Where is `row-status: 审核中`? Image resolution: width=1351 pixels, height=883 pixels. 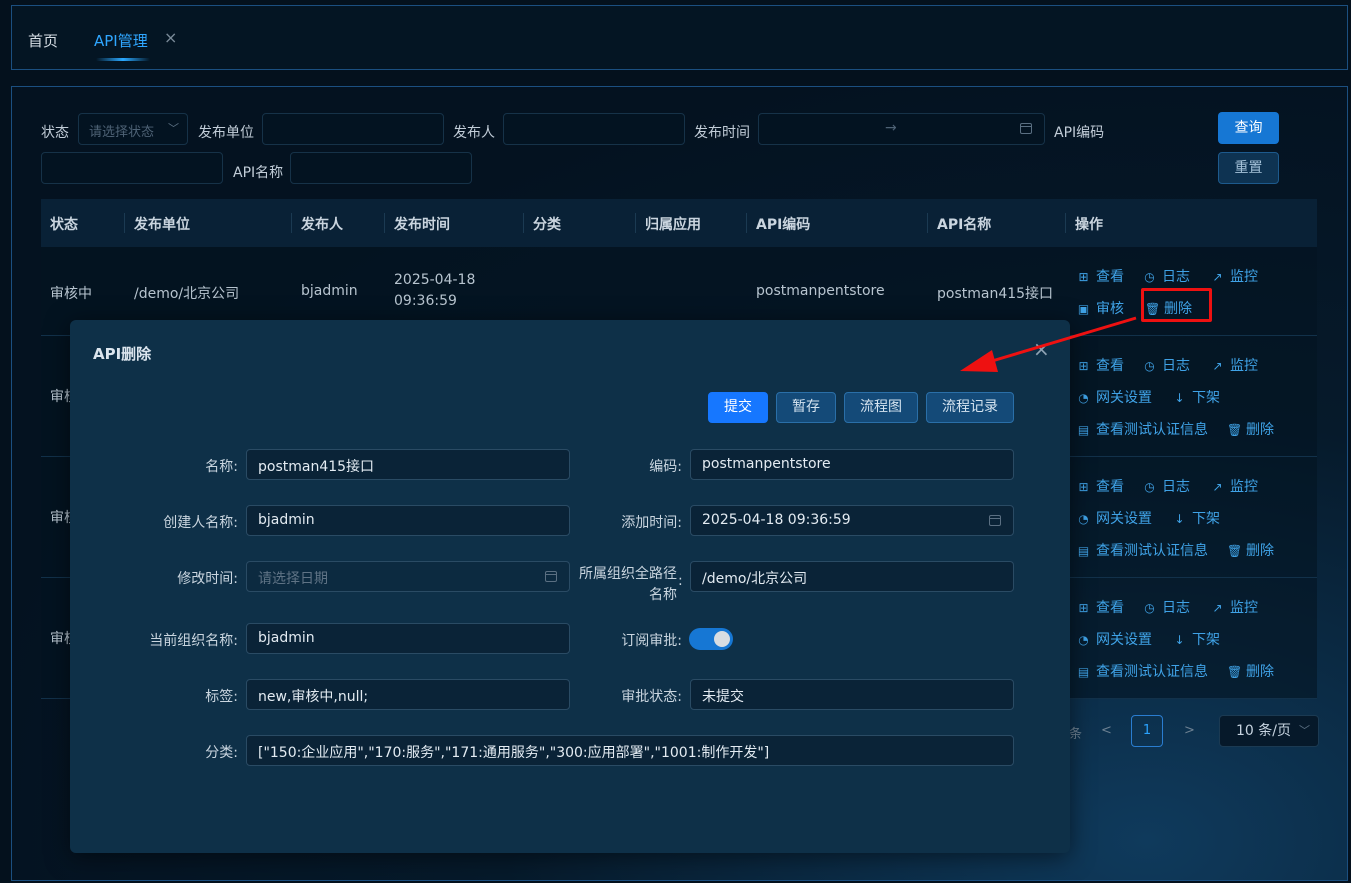
row-status: 审核中 is located at coordinates (71, 294).